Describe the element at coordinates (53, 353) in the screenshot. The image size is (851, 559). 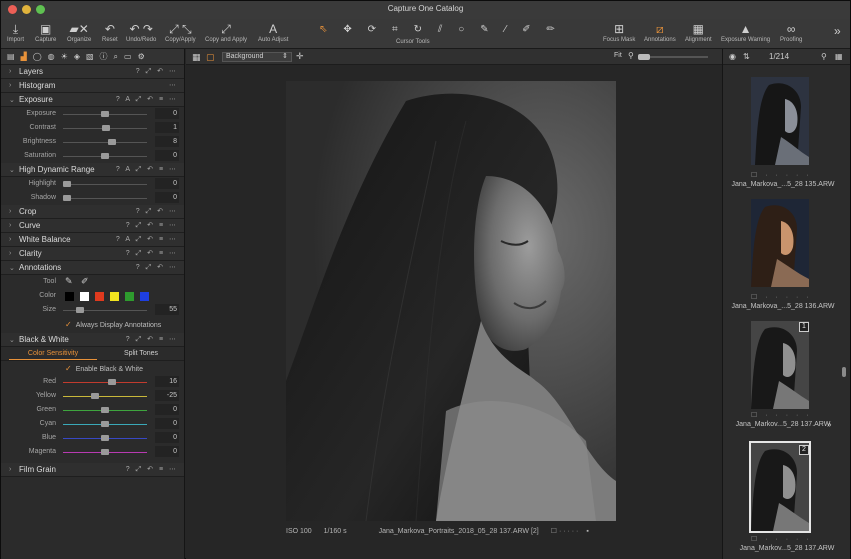
I see `tab-color-sensitivity: Color Sensitivity` at that location.